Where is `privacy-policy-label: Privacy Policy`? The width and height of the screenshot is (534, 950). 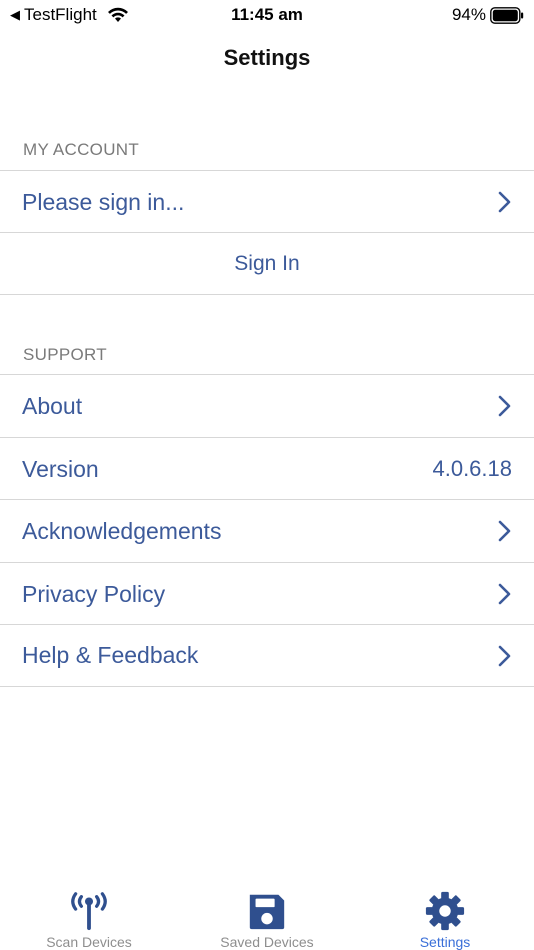
privacy-policy-label: Privacy Policy is located at coordinates (94, 593).